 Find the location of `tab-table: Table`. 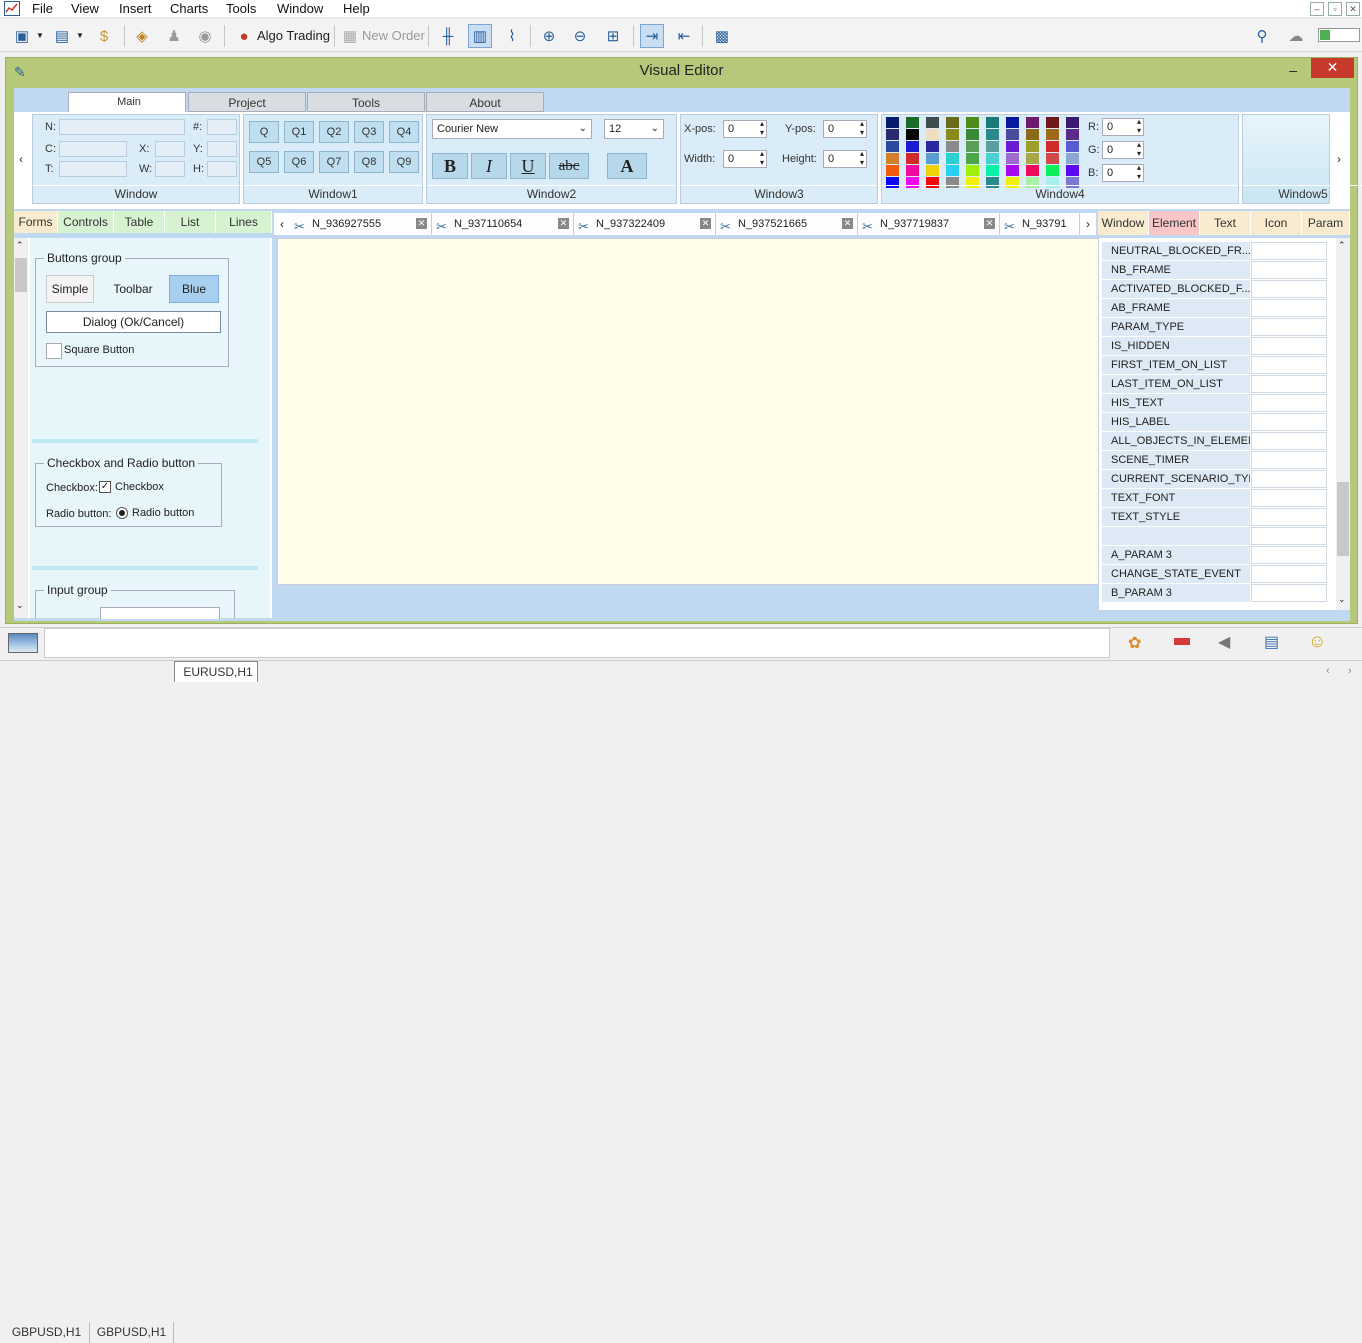

tab-table: Table is located at coordinates (139, 222).